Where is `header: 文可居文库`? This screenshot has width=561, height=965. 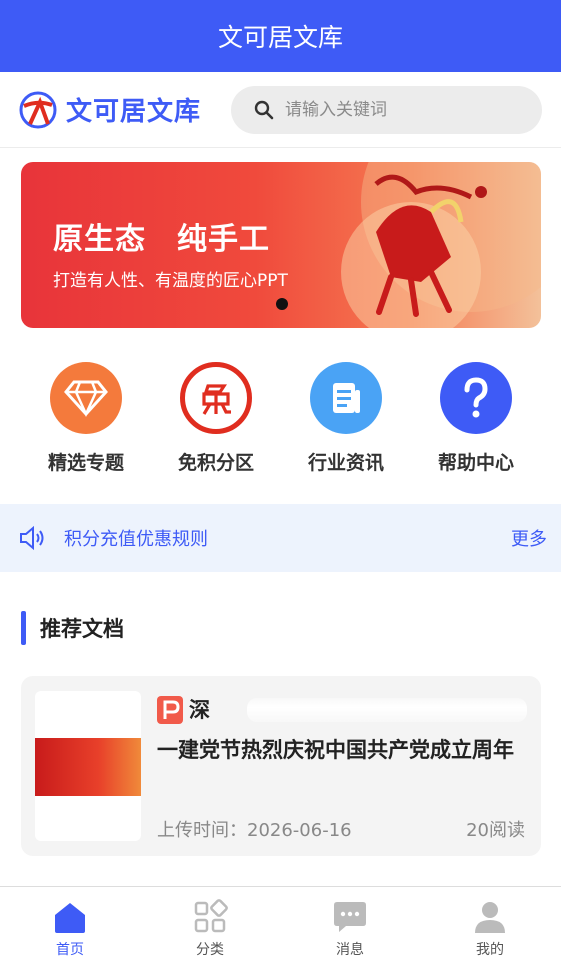 header: 文可居文库 is located at coordinates (280, 110).